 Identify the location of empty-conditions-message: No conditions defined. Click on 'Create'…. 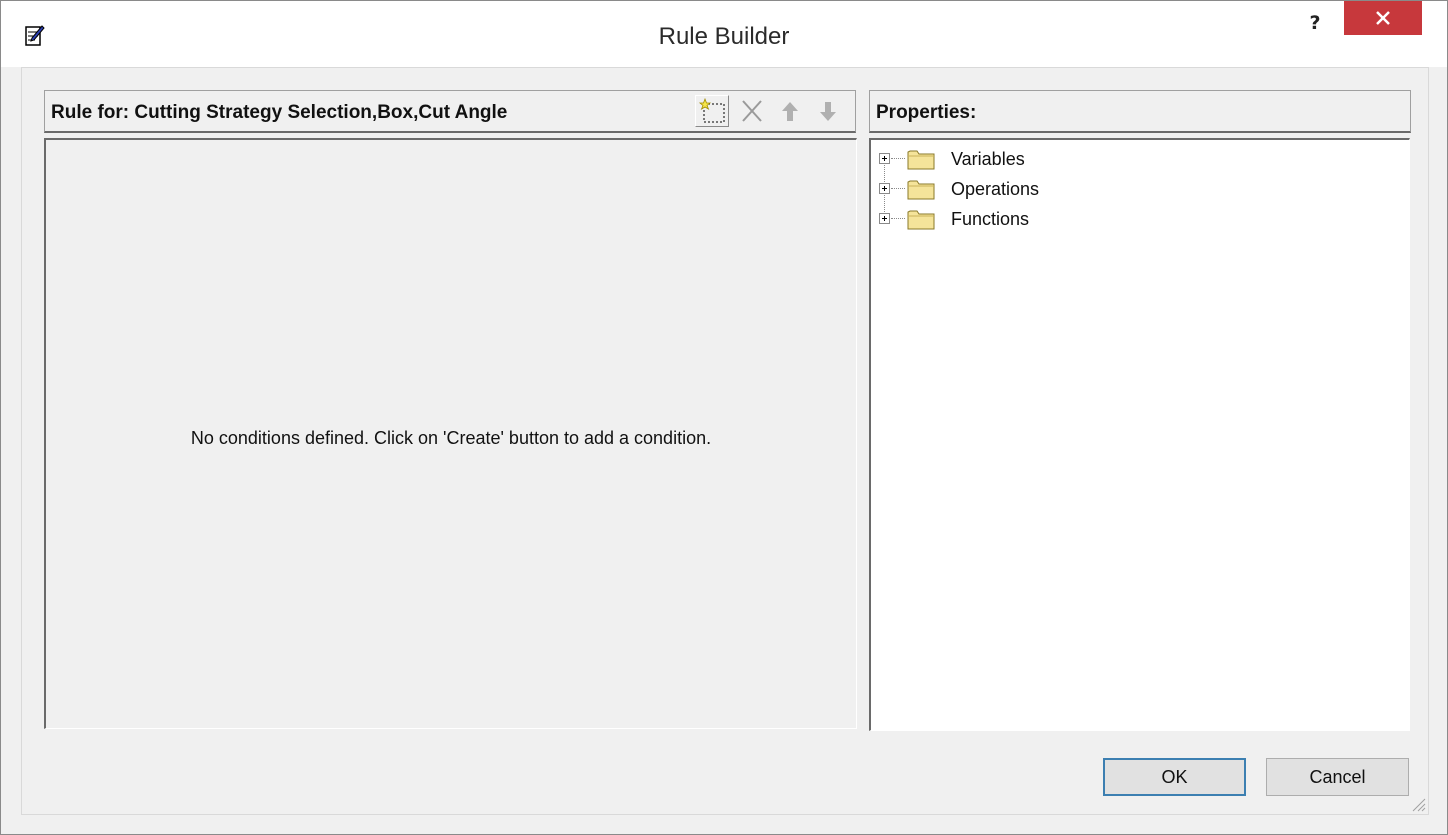
(451, 438).